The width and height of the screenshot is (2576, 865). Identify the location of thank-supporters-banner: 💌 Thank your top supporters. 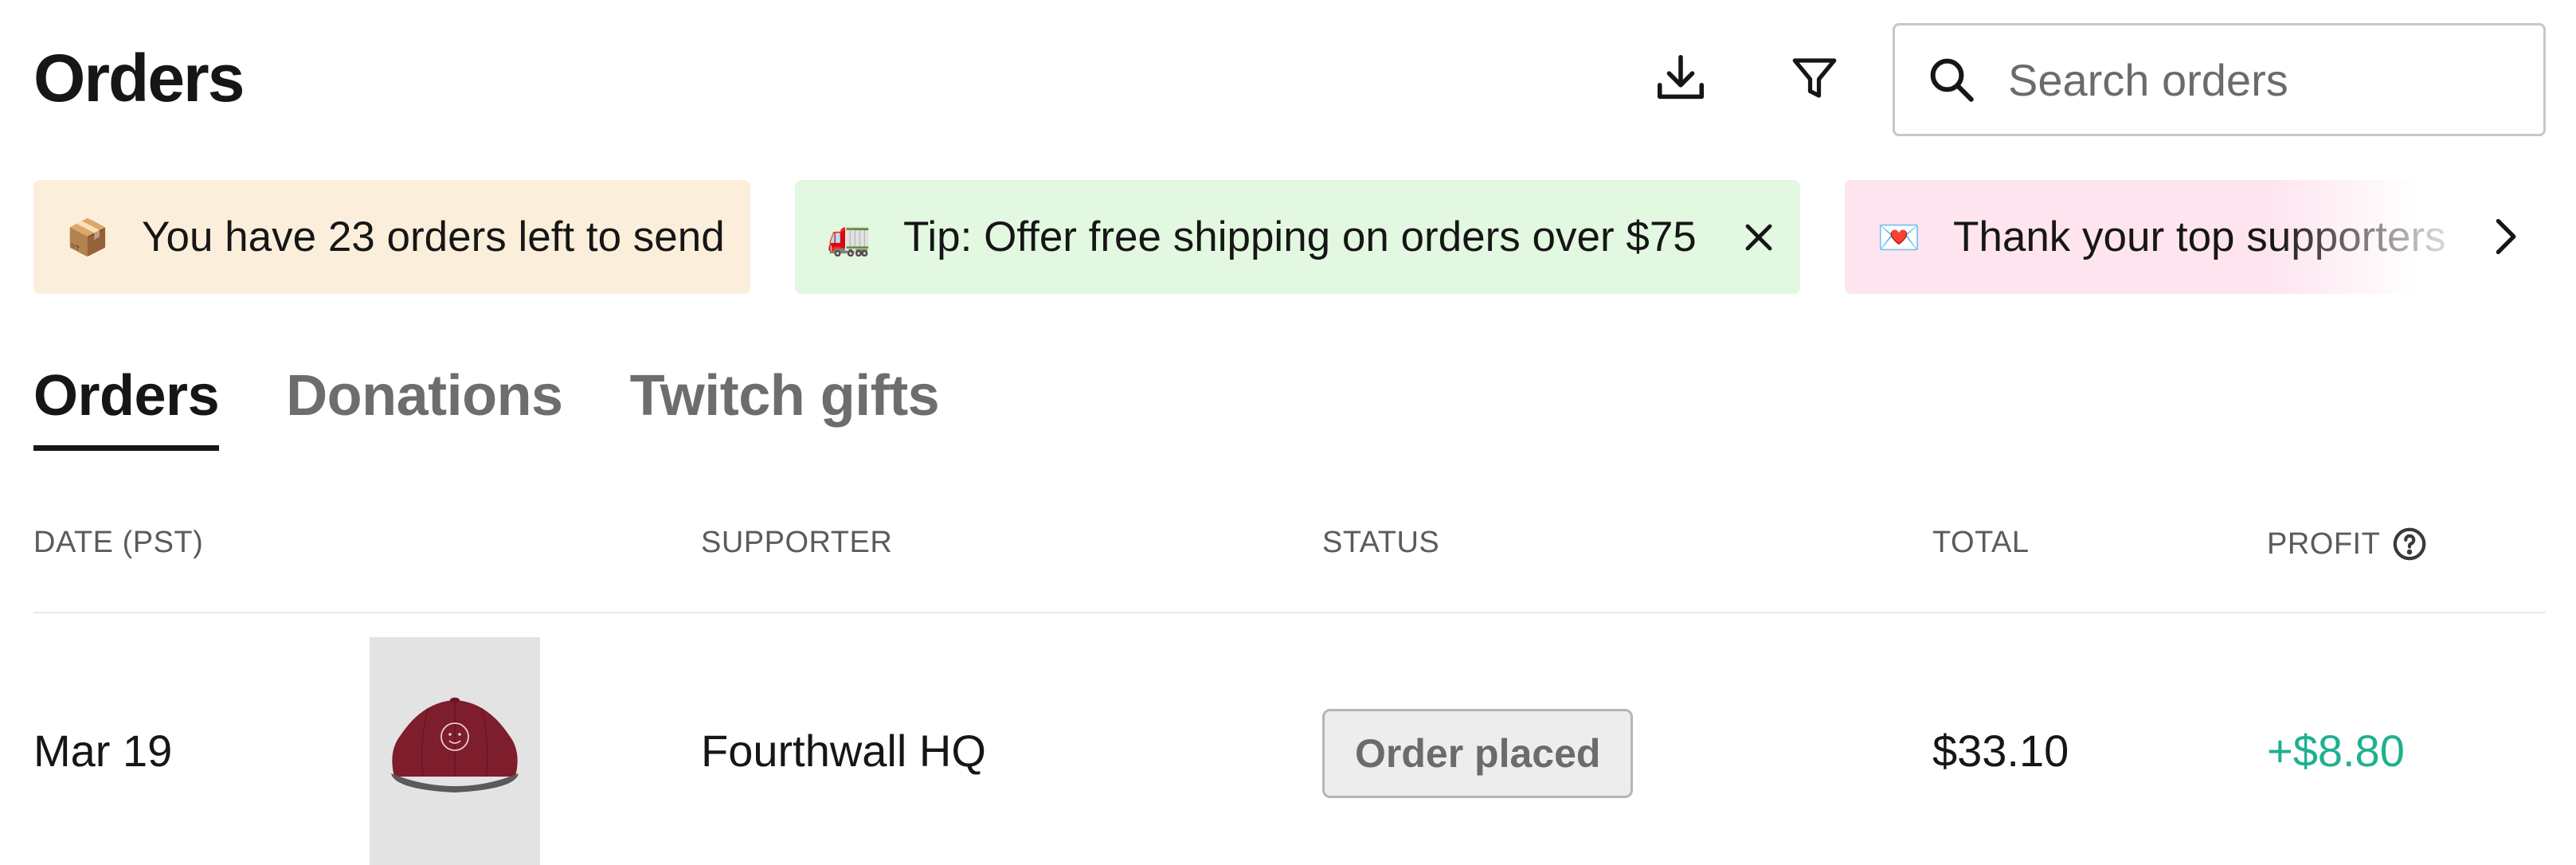
(2195, 237).